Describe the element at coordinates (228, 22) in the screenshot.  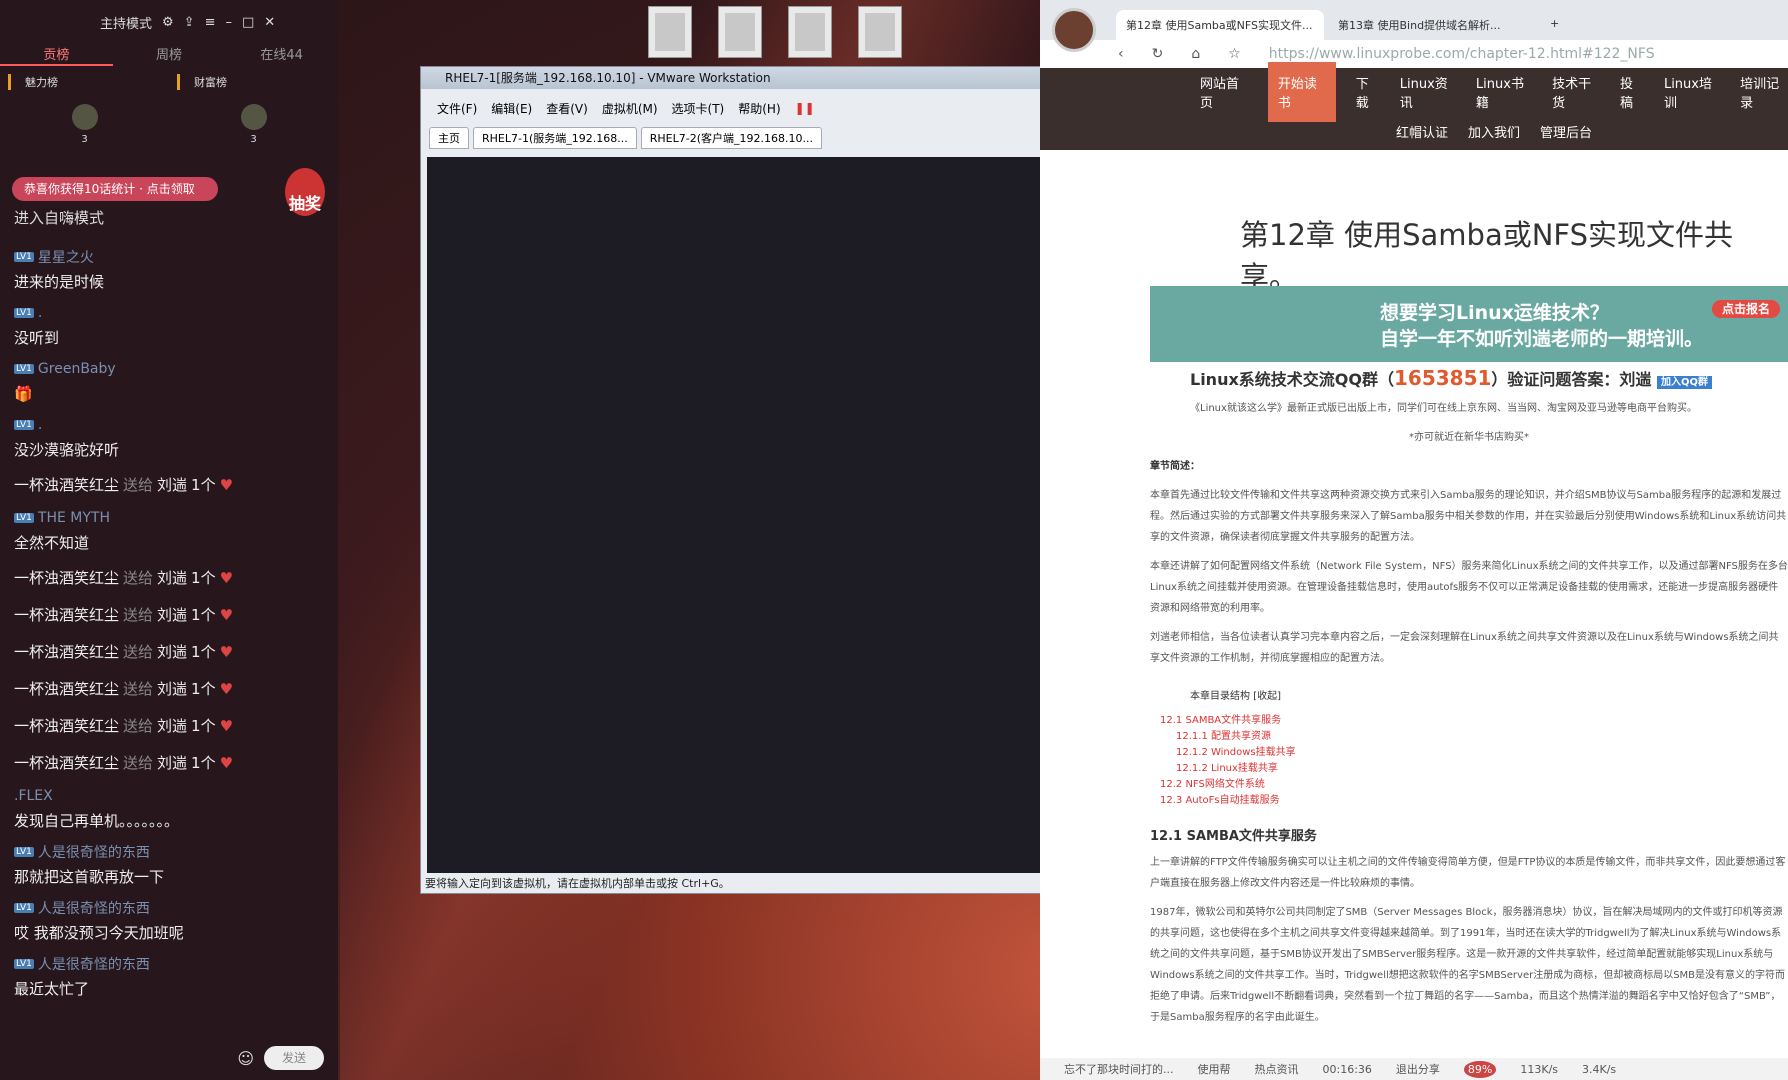
I see `minimize-icon: –` at that location.